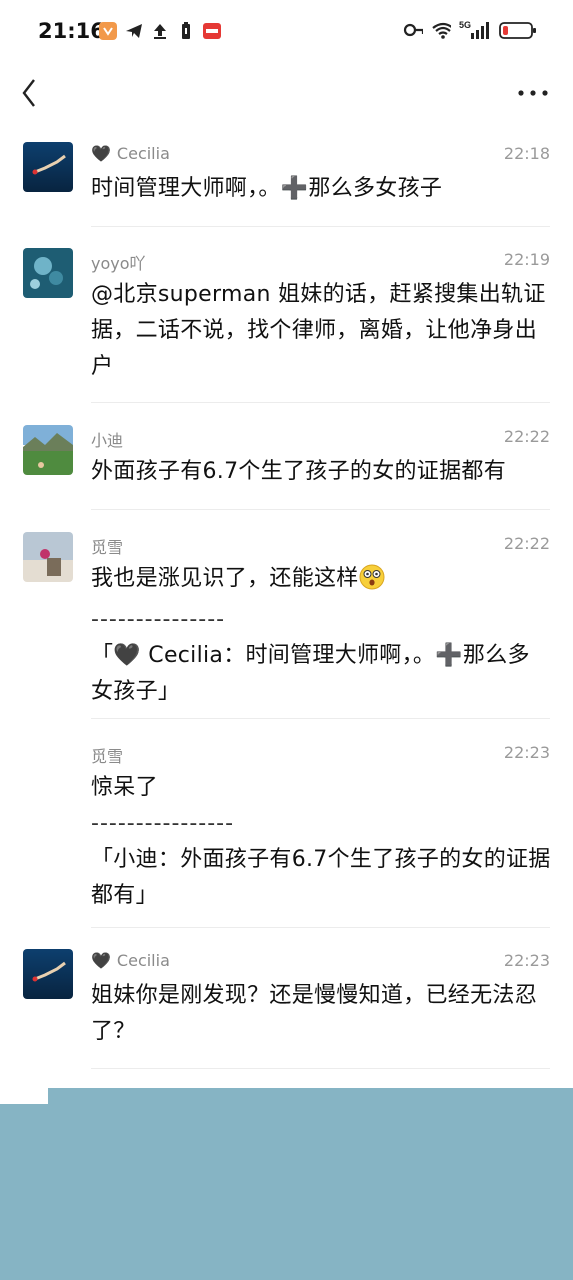 This screenshot has height=1280, width=573. Describe the element at coordinates (413, 30) in the screenshot. I see `key-icon` at that location.